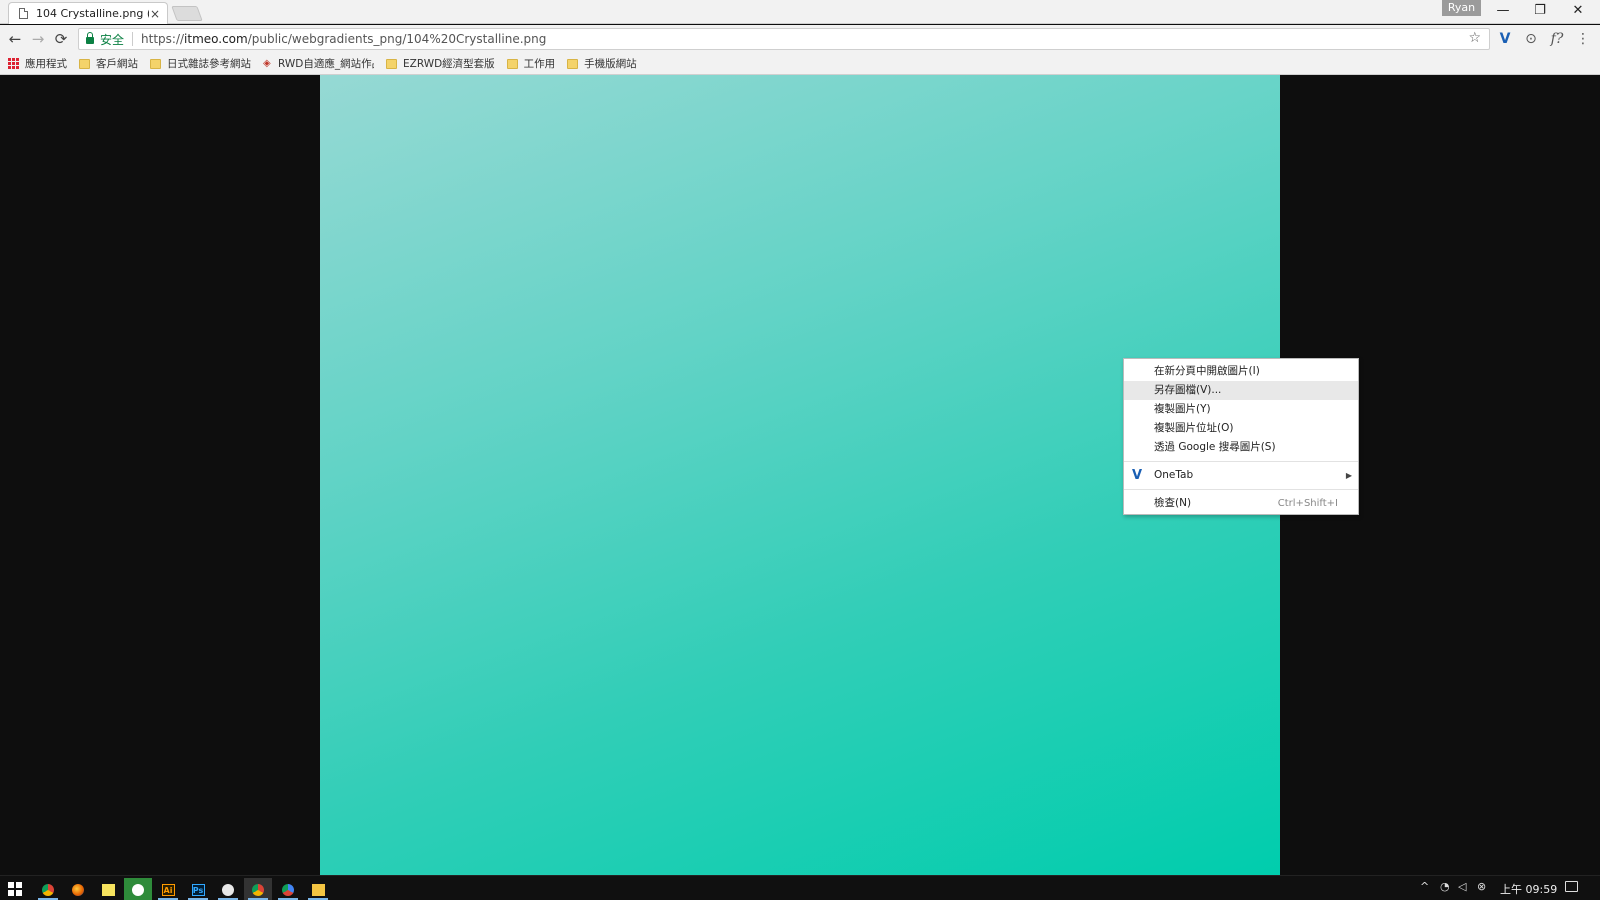 The width and height of the screenshot is (1600, 900). I want to click on network-icon: ◔, so click(1445, 886).